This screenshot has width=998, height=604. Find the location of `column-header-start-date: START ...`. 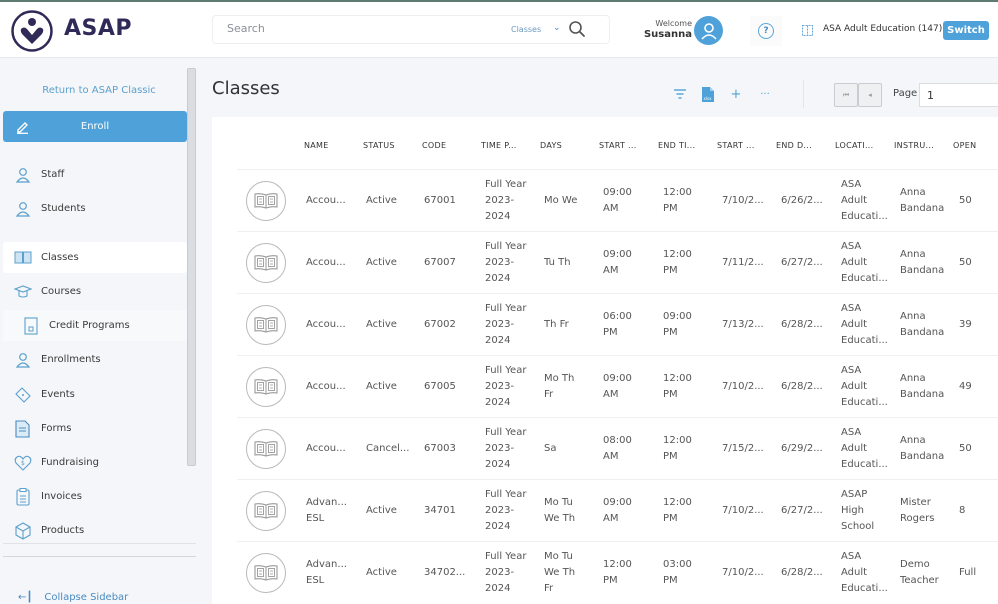

column-header-start-date: START ... is located at coordinates (736, 145).